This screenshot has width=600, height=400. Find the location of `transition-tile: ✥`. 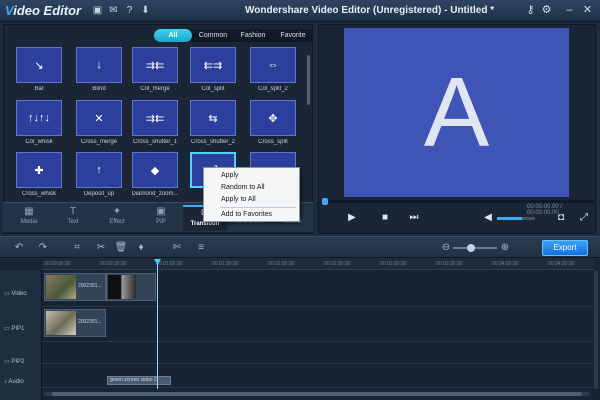

transition-tile: ✥ is located at coordinates (273, 118).